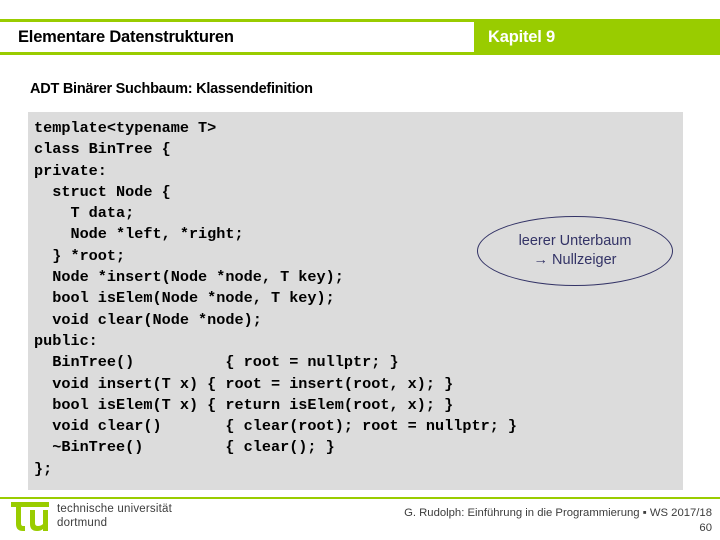  I want to click on callout-ellipse: leerer Unterbaum → Nullzeiger, so click(575, 251).